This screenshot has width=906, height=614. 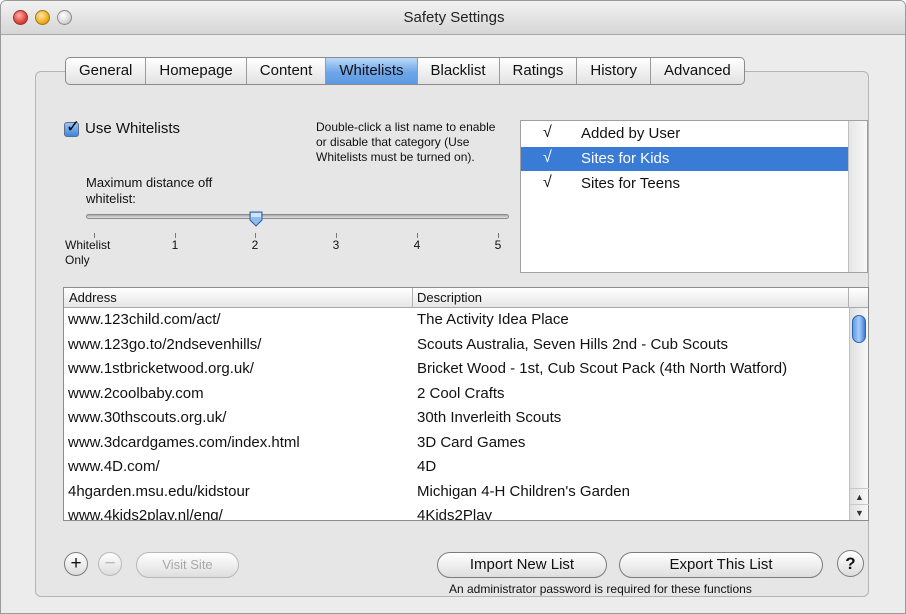 I want to click on address-cell: www.123child.com/act/, so click(x=144, y=319).